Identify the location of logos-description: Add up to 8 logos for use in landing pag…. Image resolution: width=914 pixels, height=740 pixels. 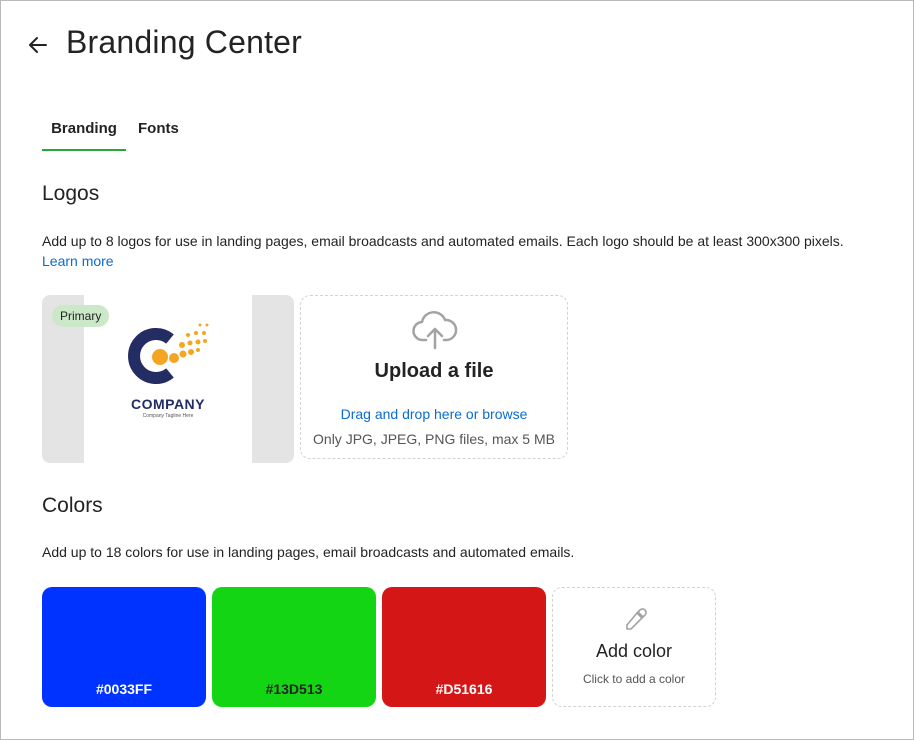
(443, 251).